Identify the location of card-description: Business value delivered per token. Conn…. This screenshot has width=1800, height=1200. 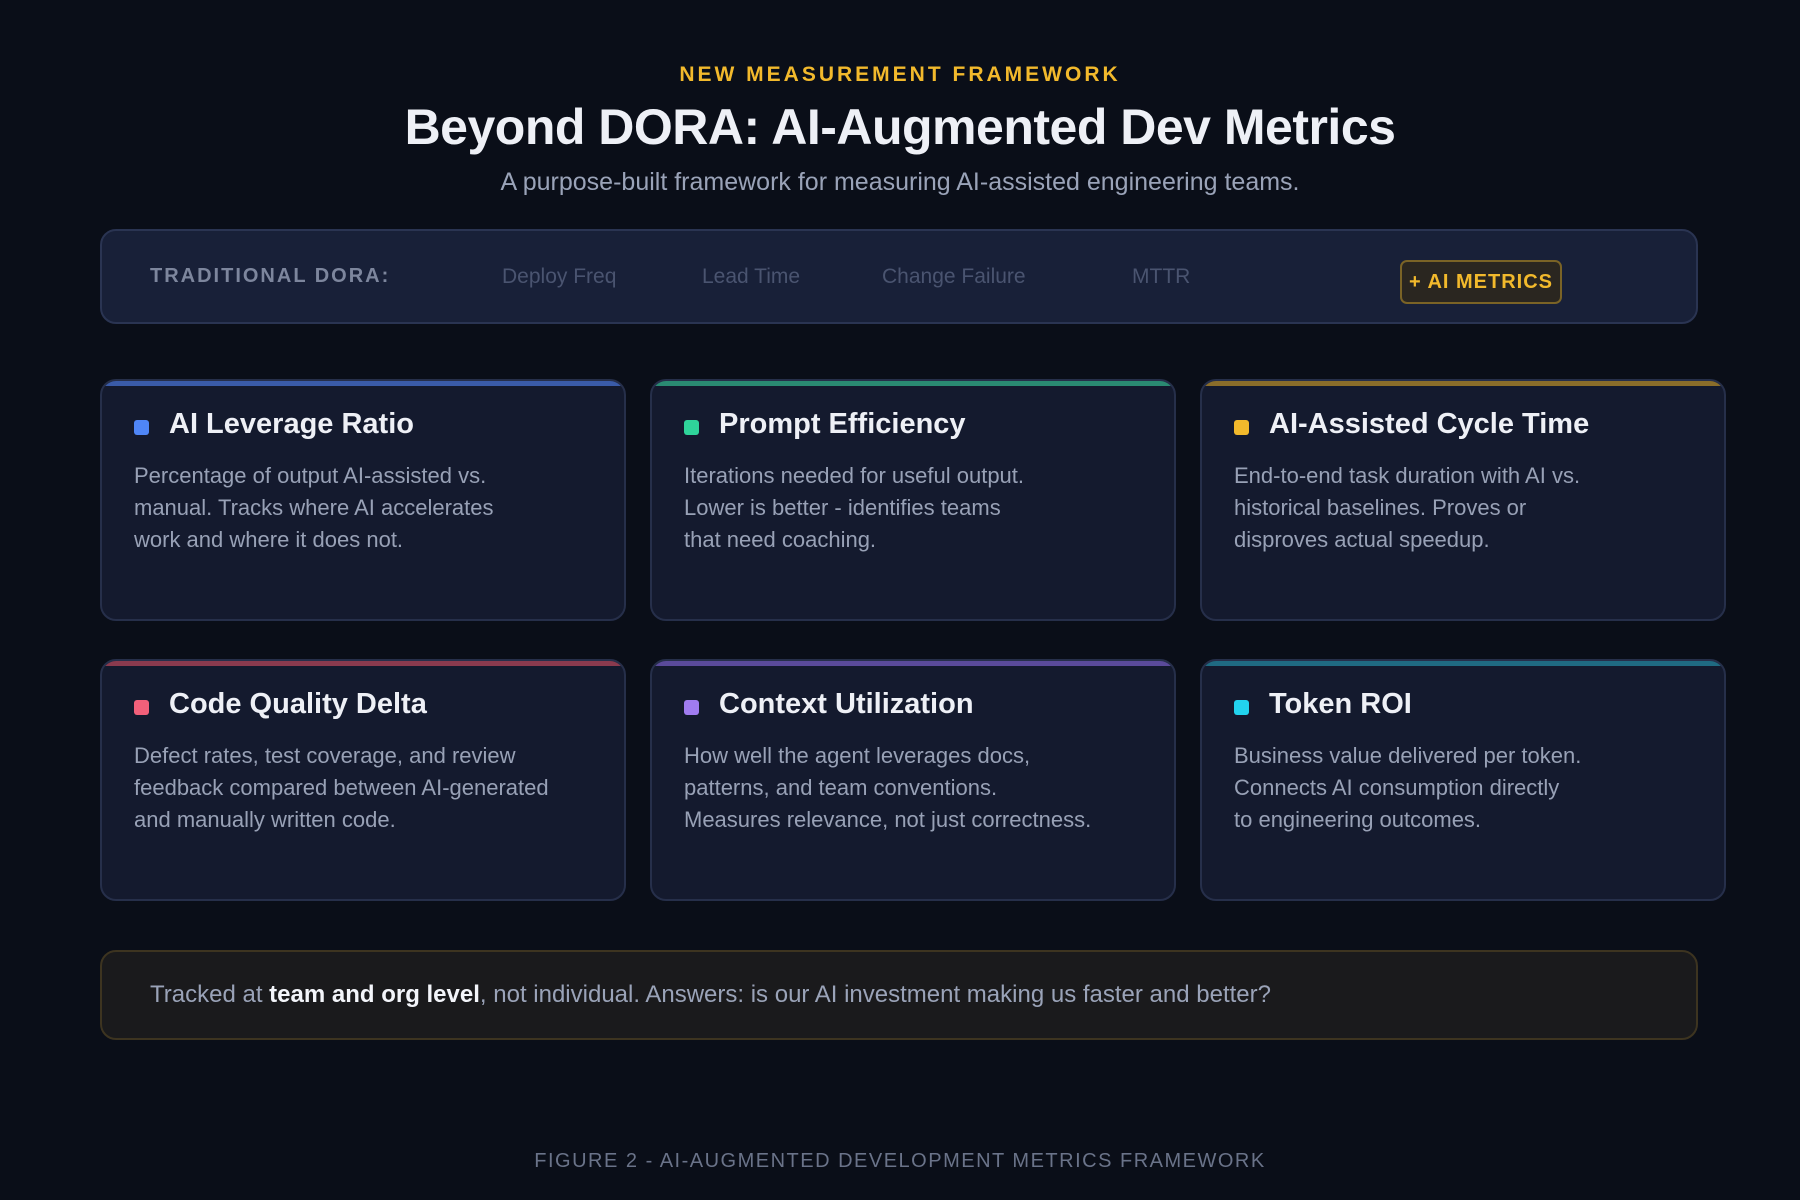
(1408, 787).